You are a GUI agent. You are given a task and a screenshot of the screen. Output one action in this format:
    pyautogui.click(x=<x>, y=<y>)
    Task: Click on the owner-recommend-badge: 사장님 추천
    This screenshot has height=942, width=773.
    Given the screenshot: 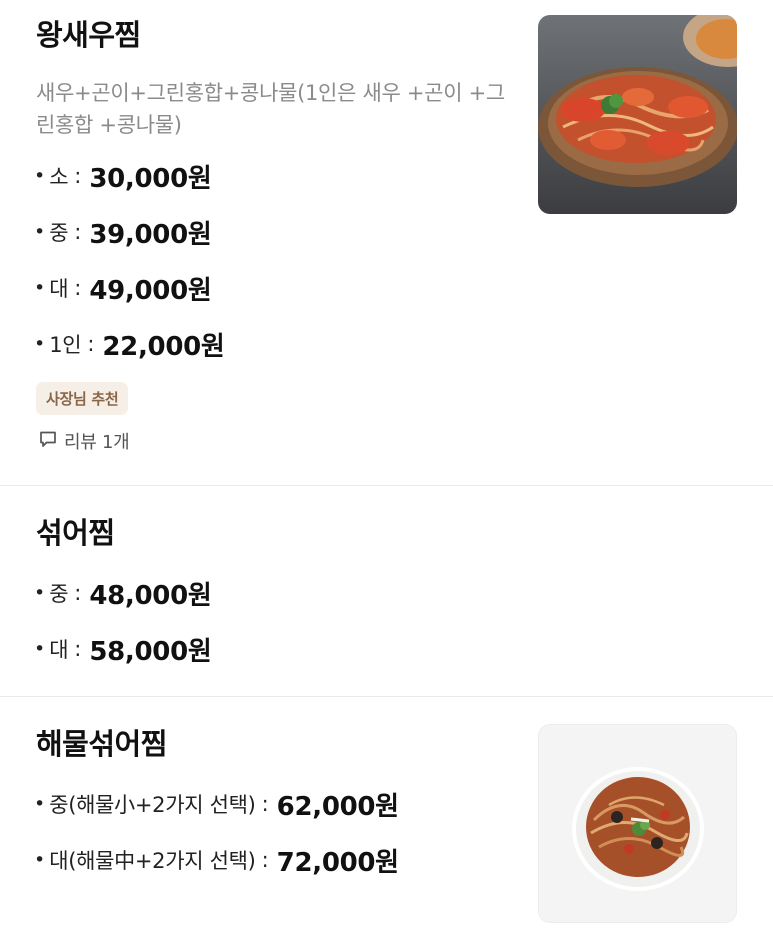 What is the action you would take?
    pyautogui.click(x=82, y=398)
    